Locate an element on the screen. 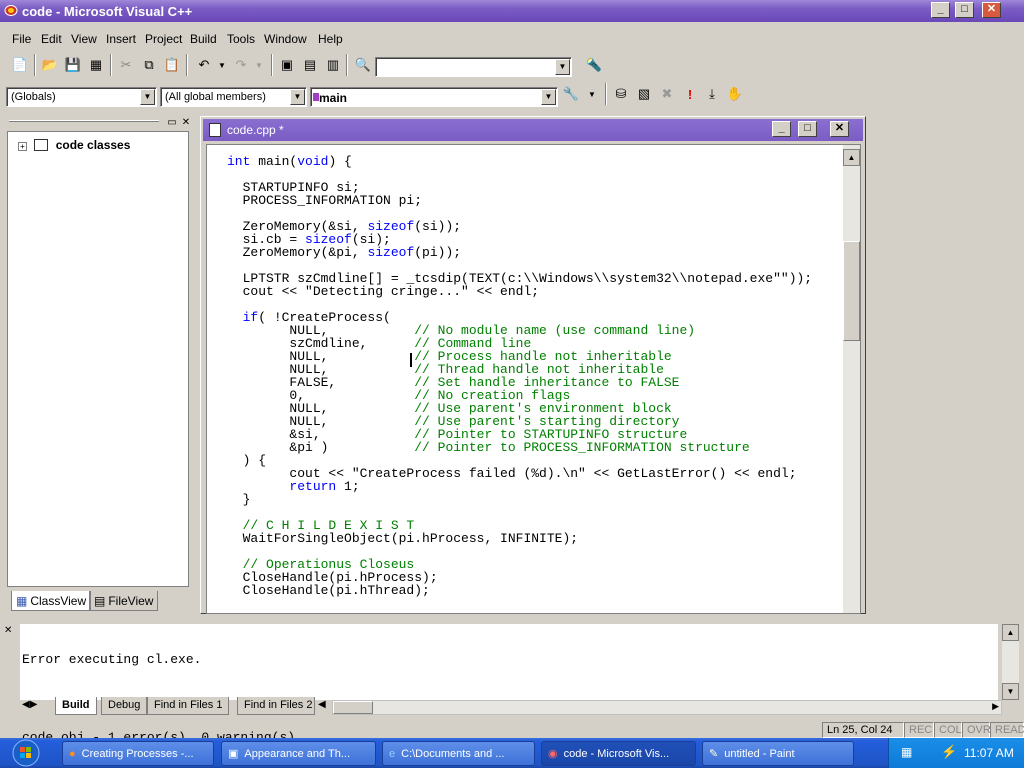  breakpoint-hand-icon: ✋ is located at coordinates (735, 94).